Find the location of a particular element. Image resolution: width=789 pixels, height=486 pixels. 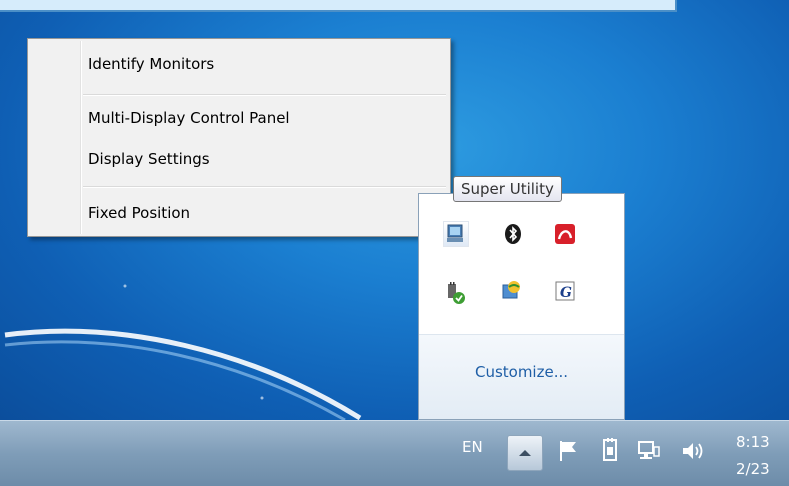

antivirus-icon is located at coordinates (566, 235).